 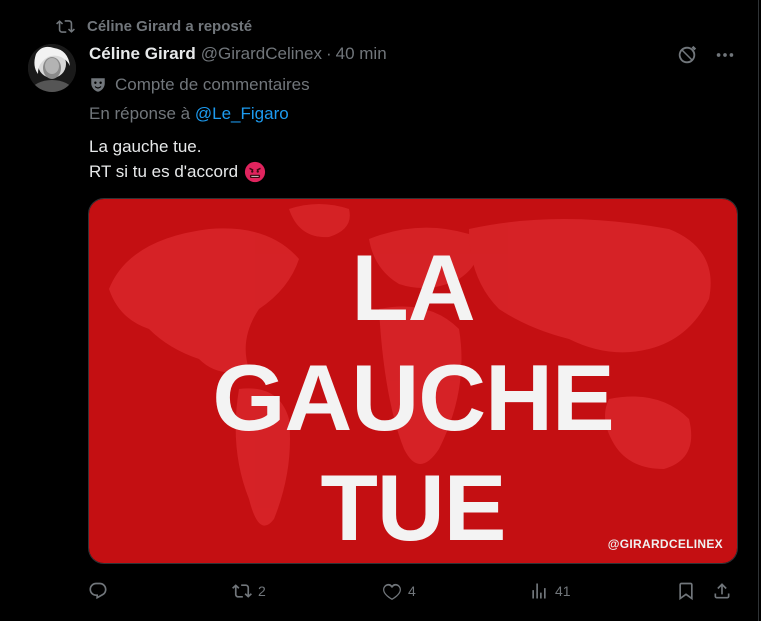 I want to click on bookmark-icon, so click(x=686, y=591).